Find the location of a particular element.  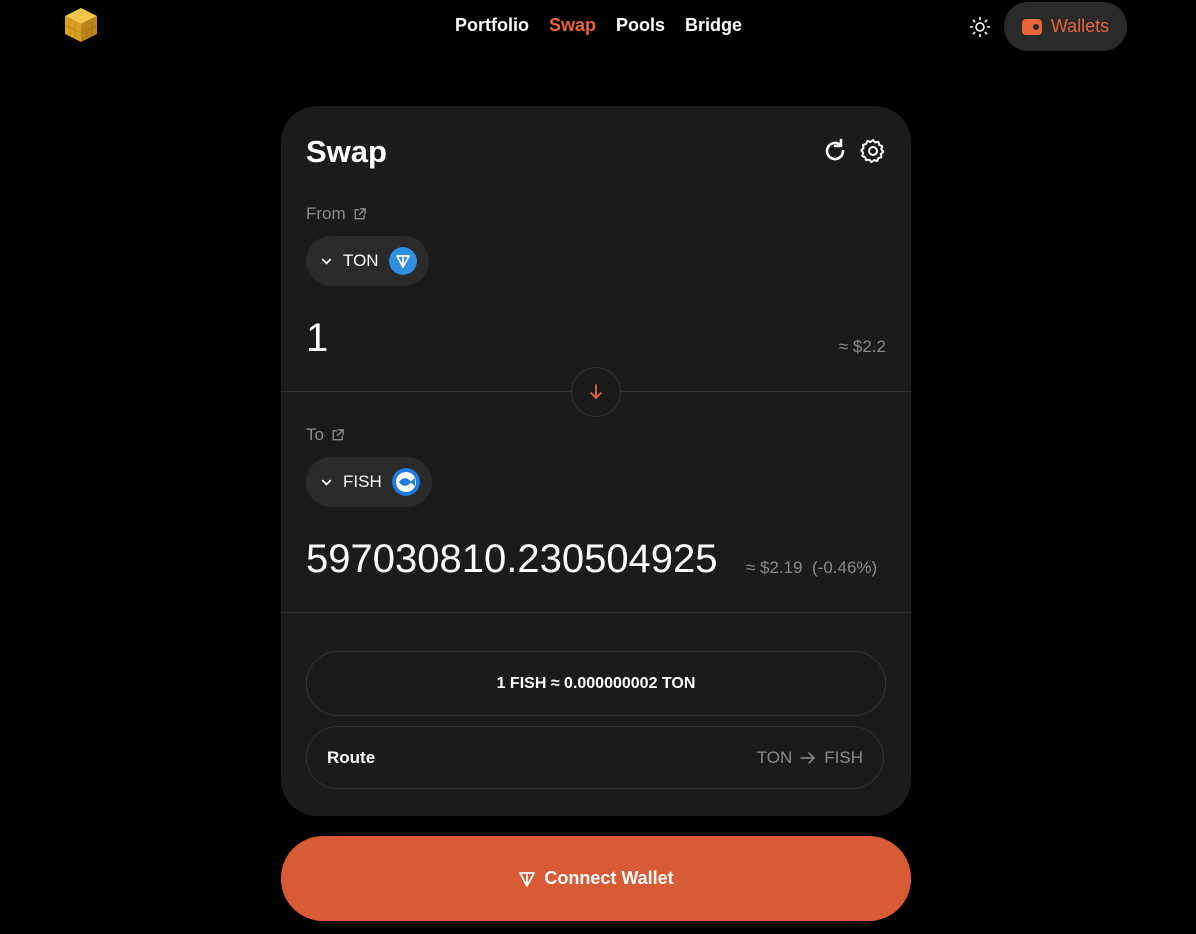

gear-icon is located at coordinates (873, 151).